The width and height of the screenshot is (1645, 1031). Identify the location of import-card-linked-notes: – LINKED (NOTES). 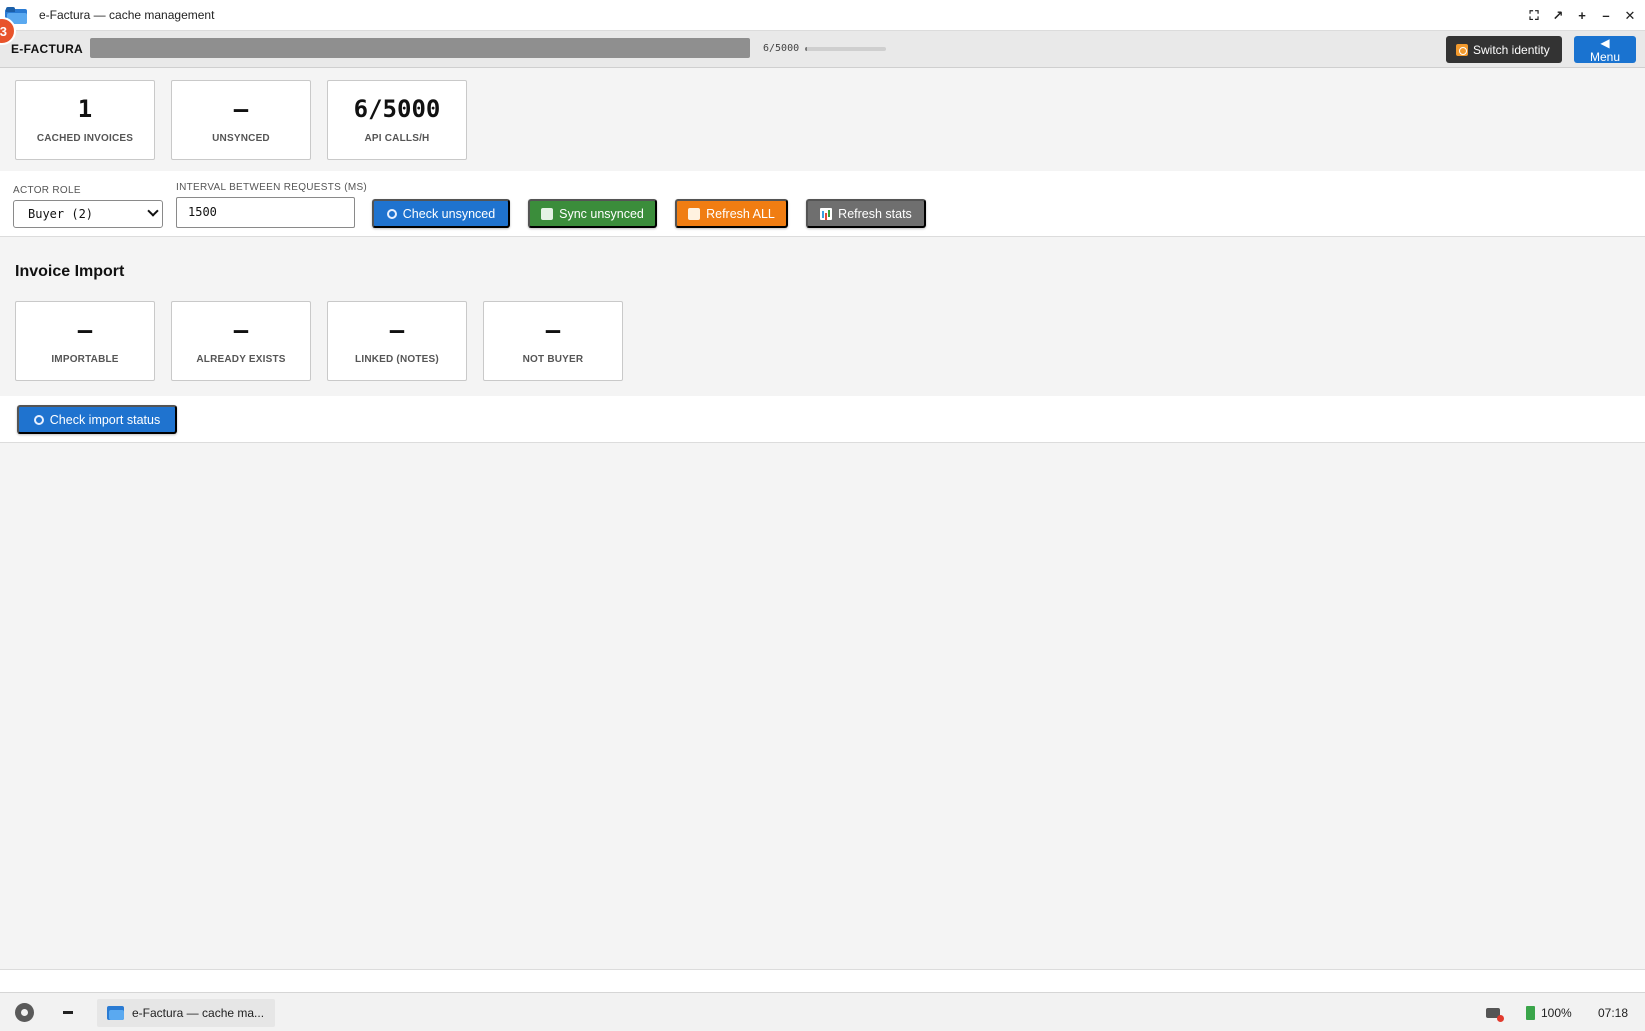
(397, 341).